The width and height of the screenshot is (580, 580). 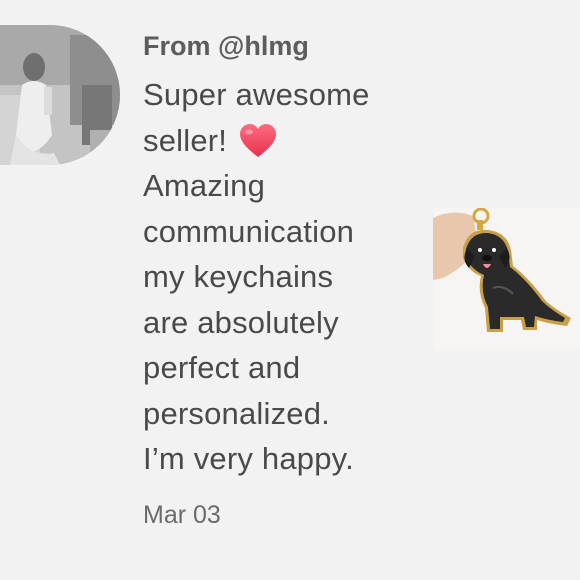 I want to click on review-line: are absolutely, so click(x=241, y=322).